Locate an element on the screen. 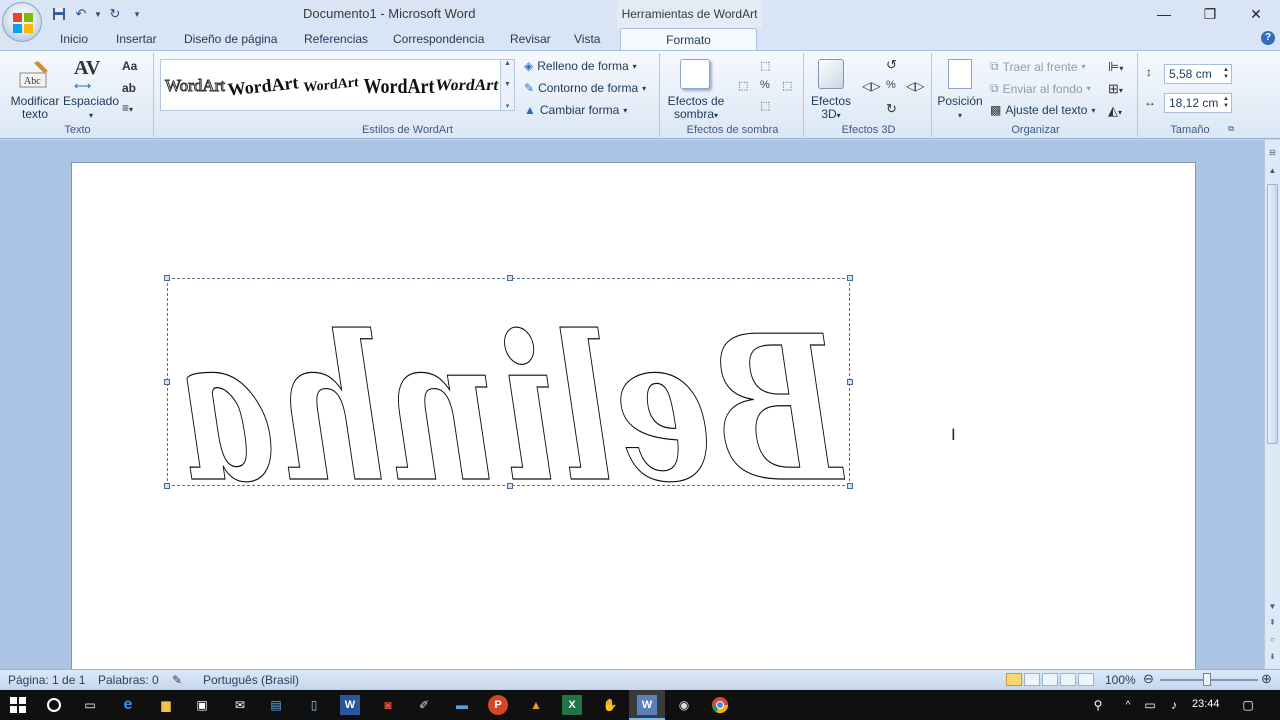 Image resolution: width=1280 pixels, height=720 pixels. 3d-toggle-icon: % is located at coordinates (891, 85).